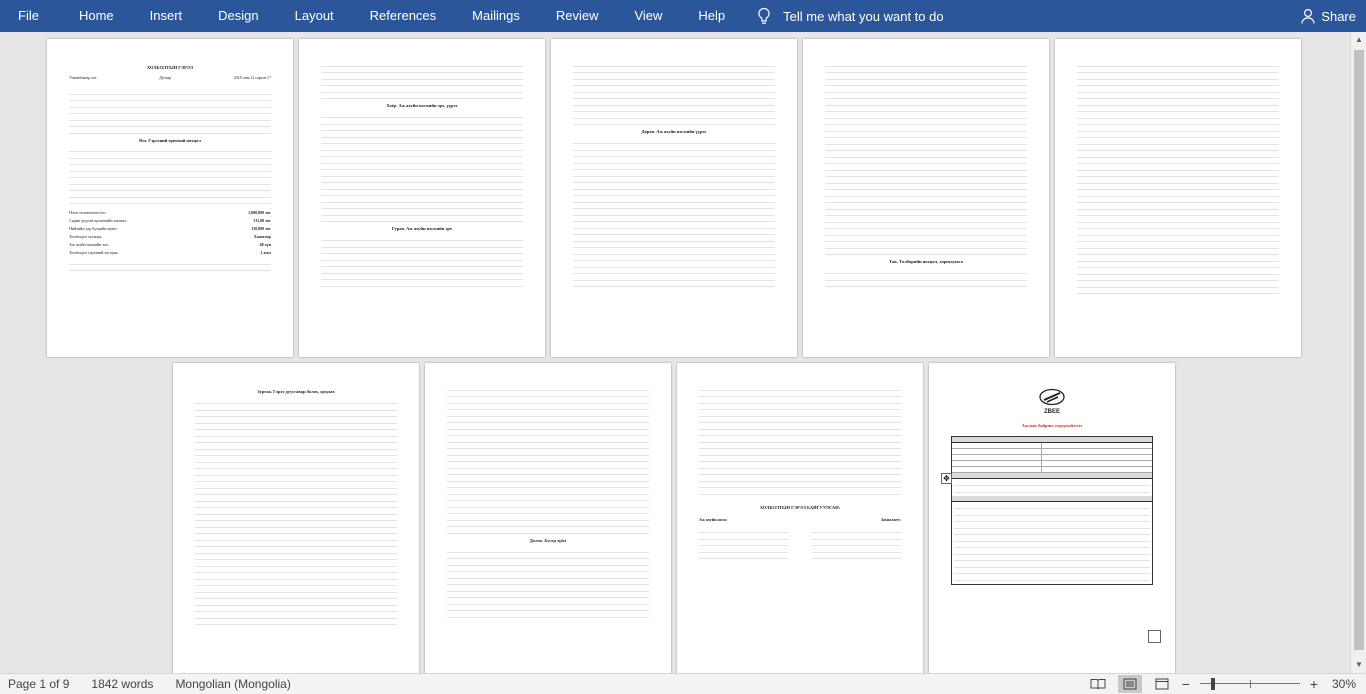 The width and height of the screenshot is (1366, 694). I want to click on zoom-slider, so click(1249, 684).